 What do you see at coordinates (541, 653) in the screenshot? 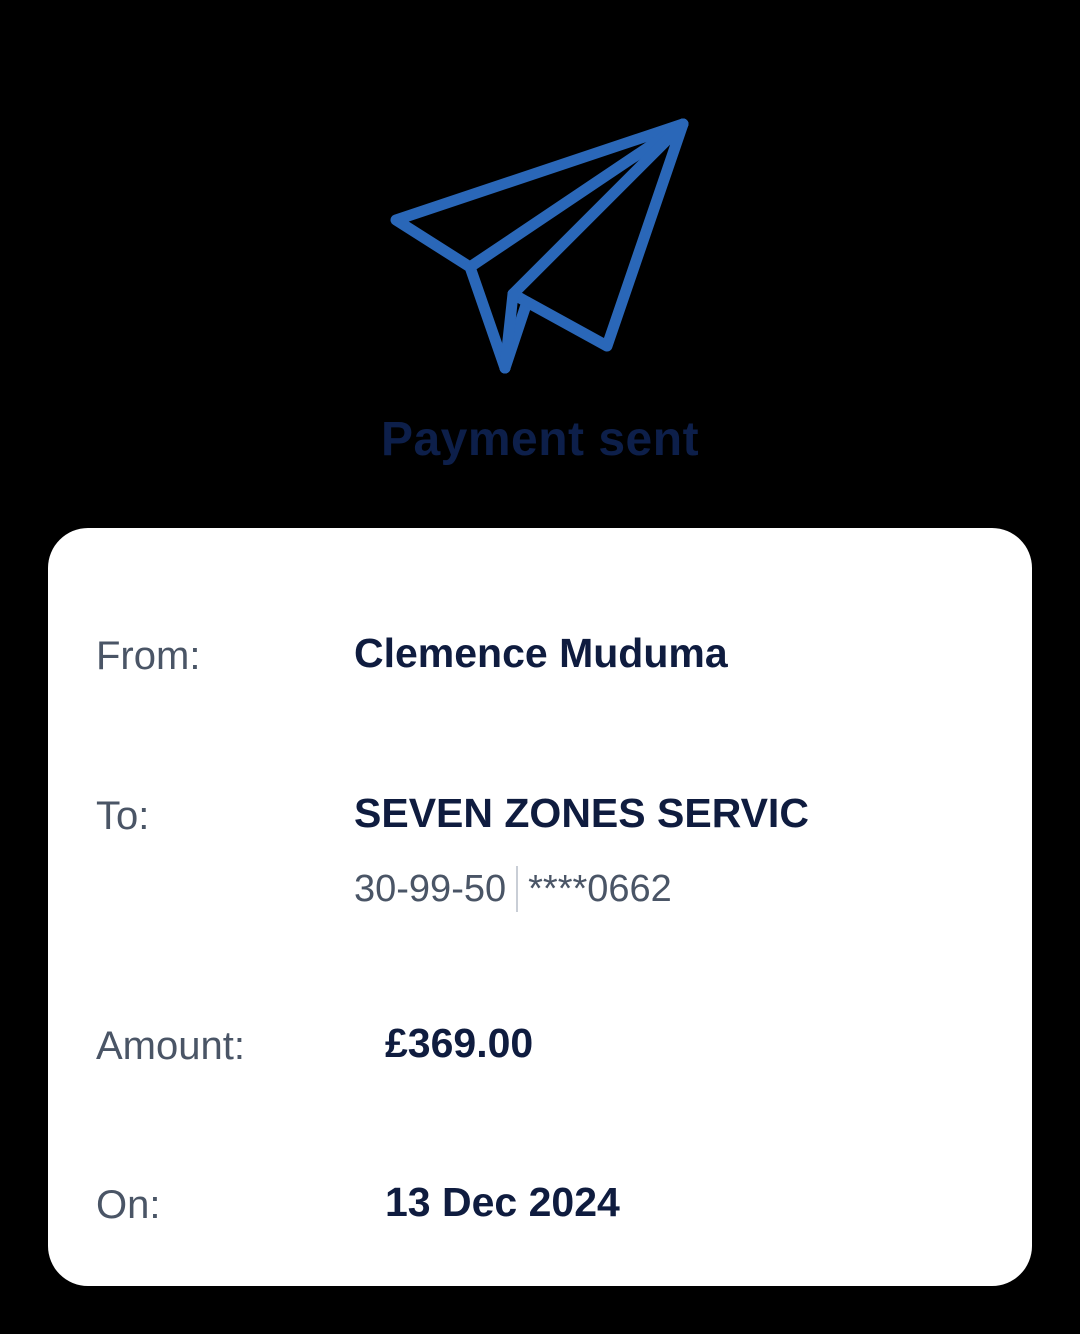
I see `from-value: Clemence Muduma` at bounding box center [541, 653].